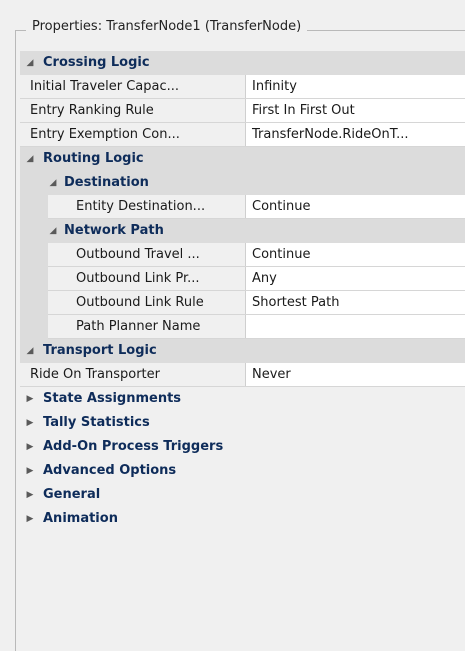 The image size is (465, 651). Describe the element at coordinates (355, 110) in the screenshot. I see `property-value: First In First Out` at that location.